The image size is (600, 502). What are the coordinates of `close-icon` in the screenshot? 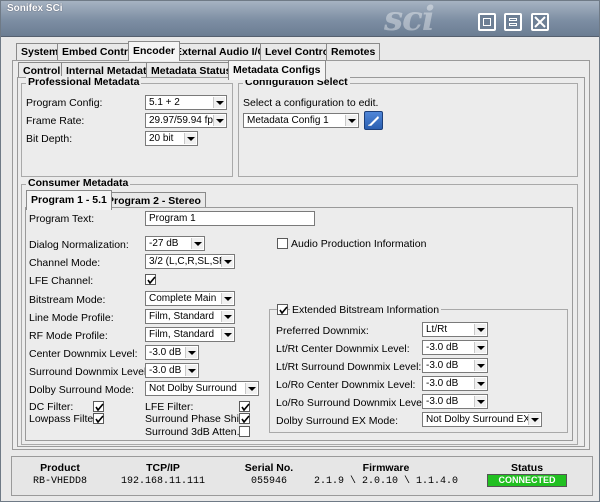 It's located at (540, 22).